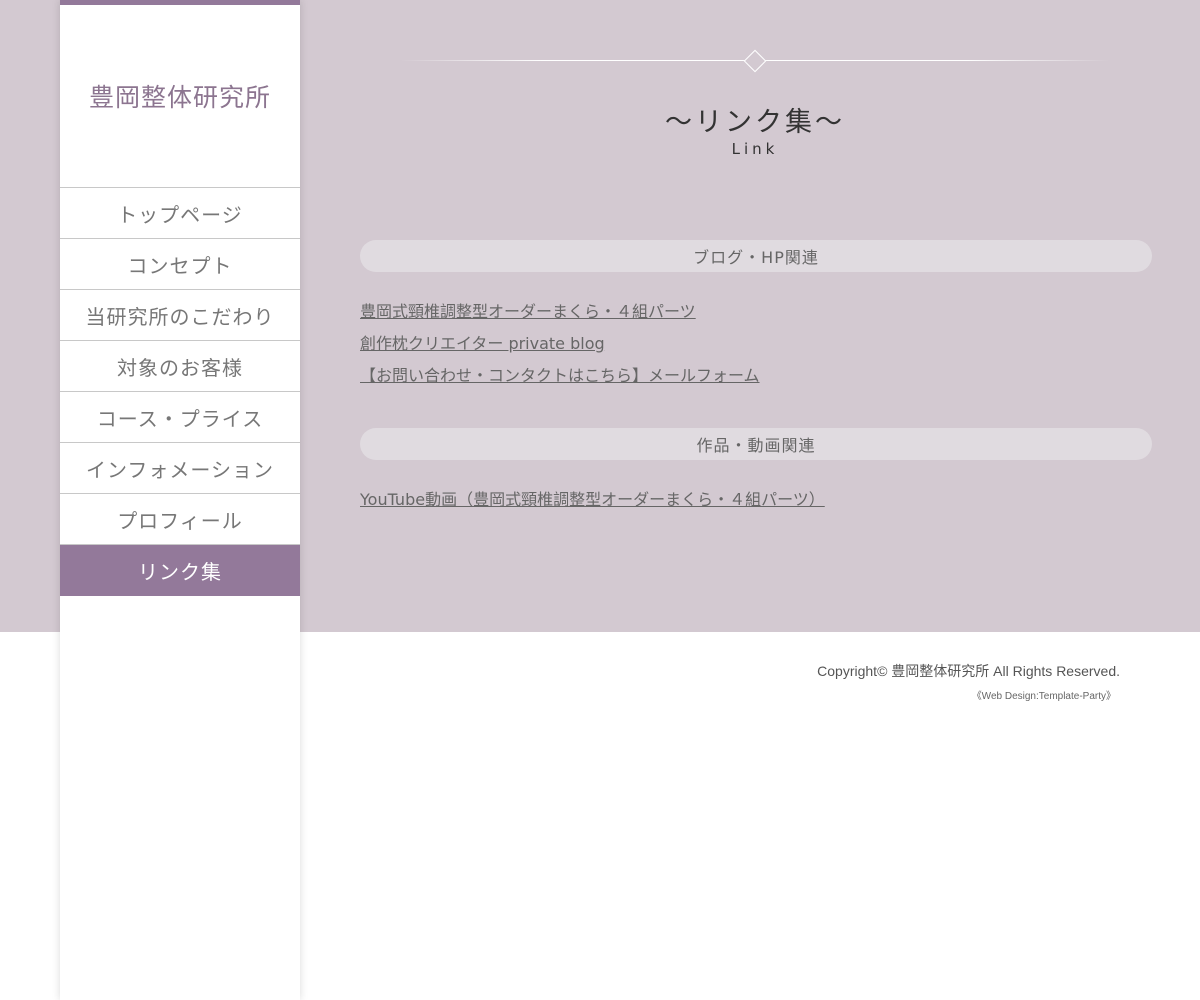 This screenshot has width=1200, height=1000. I want to click on nav-item-customers: 対象のお客様, so click(180, 366).